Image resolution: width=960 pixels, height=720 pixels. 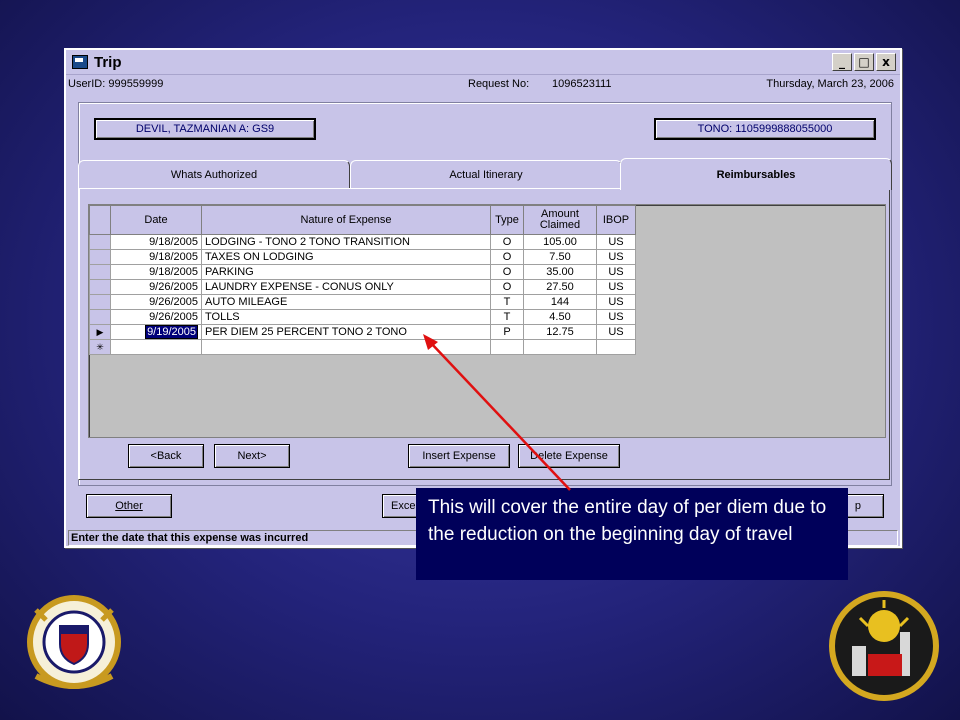 I want to click on psc-topeka-logo-icon, so click(x=884, y=646).